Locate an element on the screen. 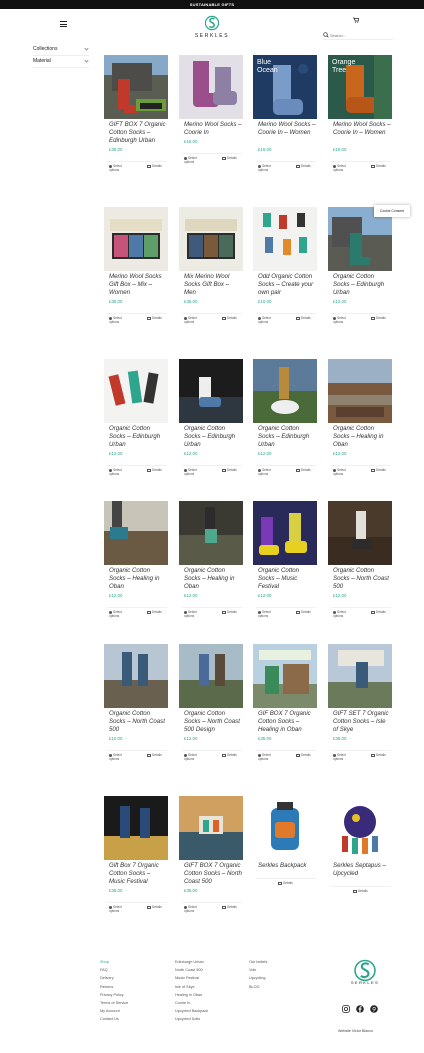  footer-link: Shop is located at coordinates (114, 962).